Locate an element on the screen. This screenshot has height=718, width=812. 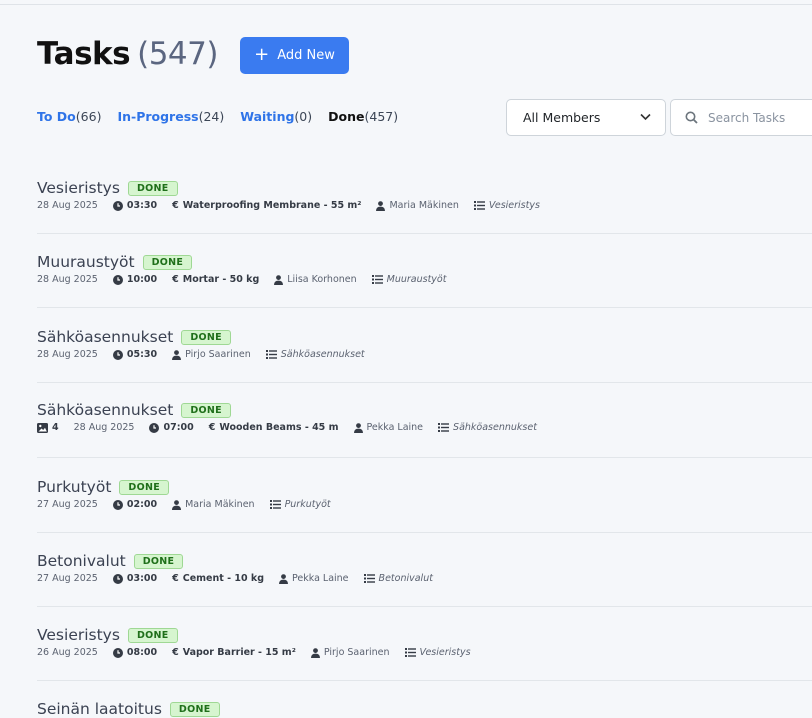
task-time-value: 03:30 is located at coordinates (142, 205).